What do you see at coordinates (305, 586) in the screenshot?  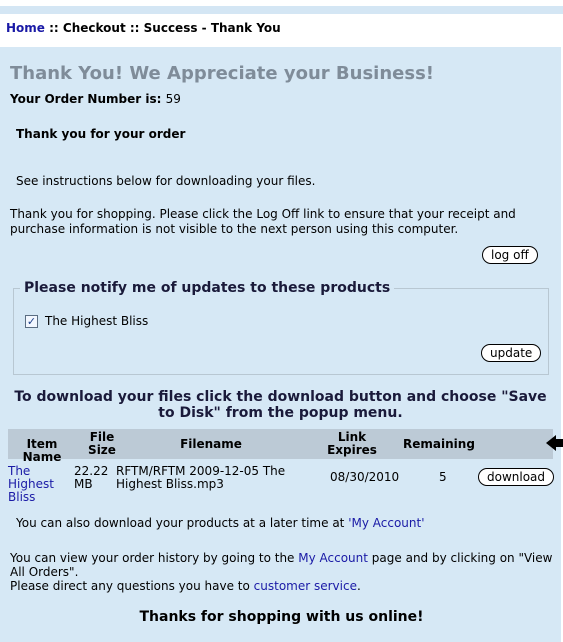 I see `customer-service-link: customer service` at bounding box center [305, 586].